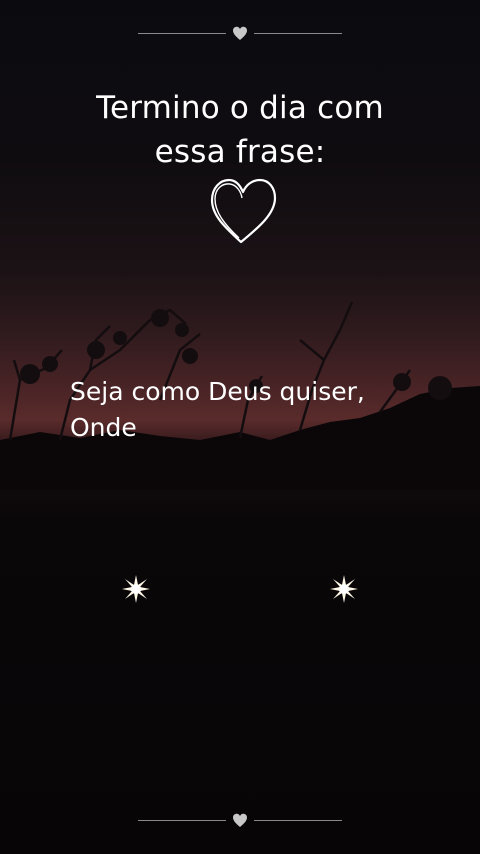 The width and height of the screenshot is (480, 854). I want to click on top-divider, so click(240, 34).